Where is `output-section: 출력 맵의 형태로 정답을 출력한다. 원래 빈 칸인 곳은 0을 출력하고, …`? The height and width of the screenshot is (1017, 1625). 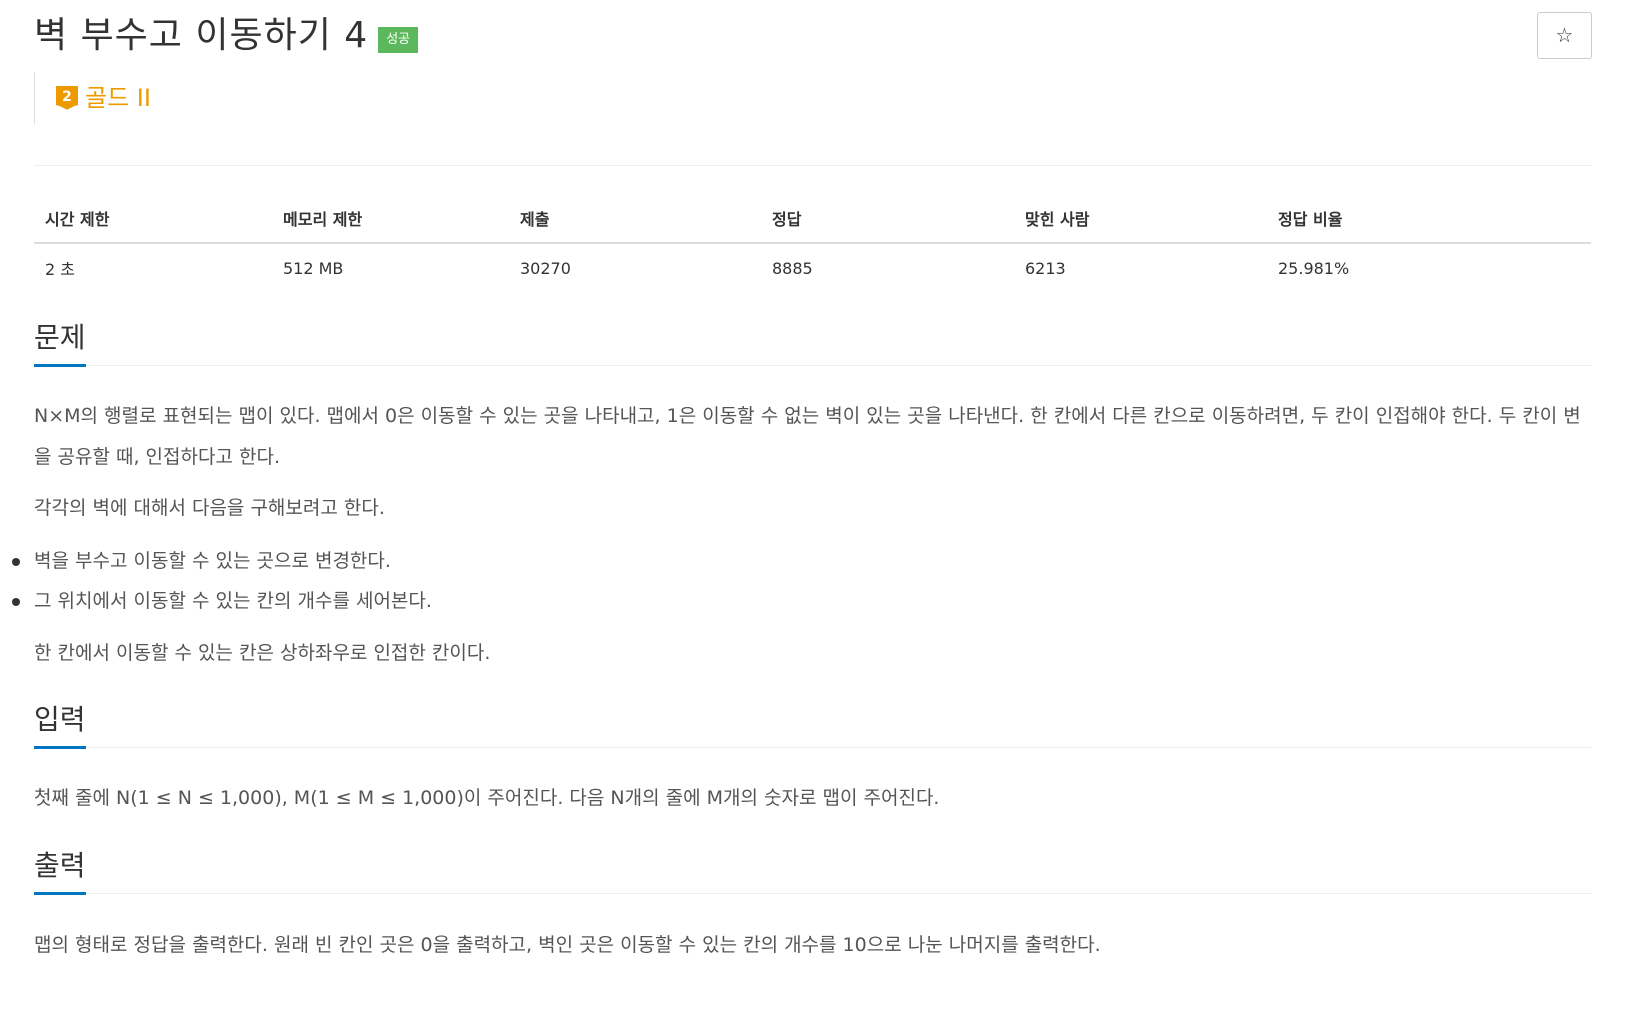
output-section: 출력 맵의 형태로 정답을 출력한다. 원래 빈 칸인 곳은 0을 출력하고, … is located at coordinates (812, 906).